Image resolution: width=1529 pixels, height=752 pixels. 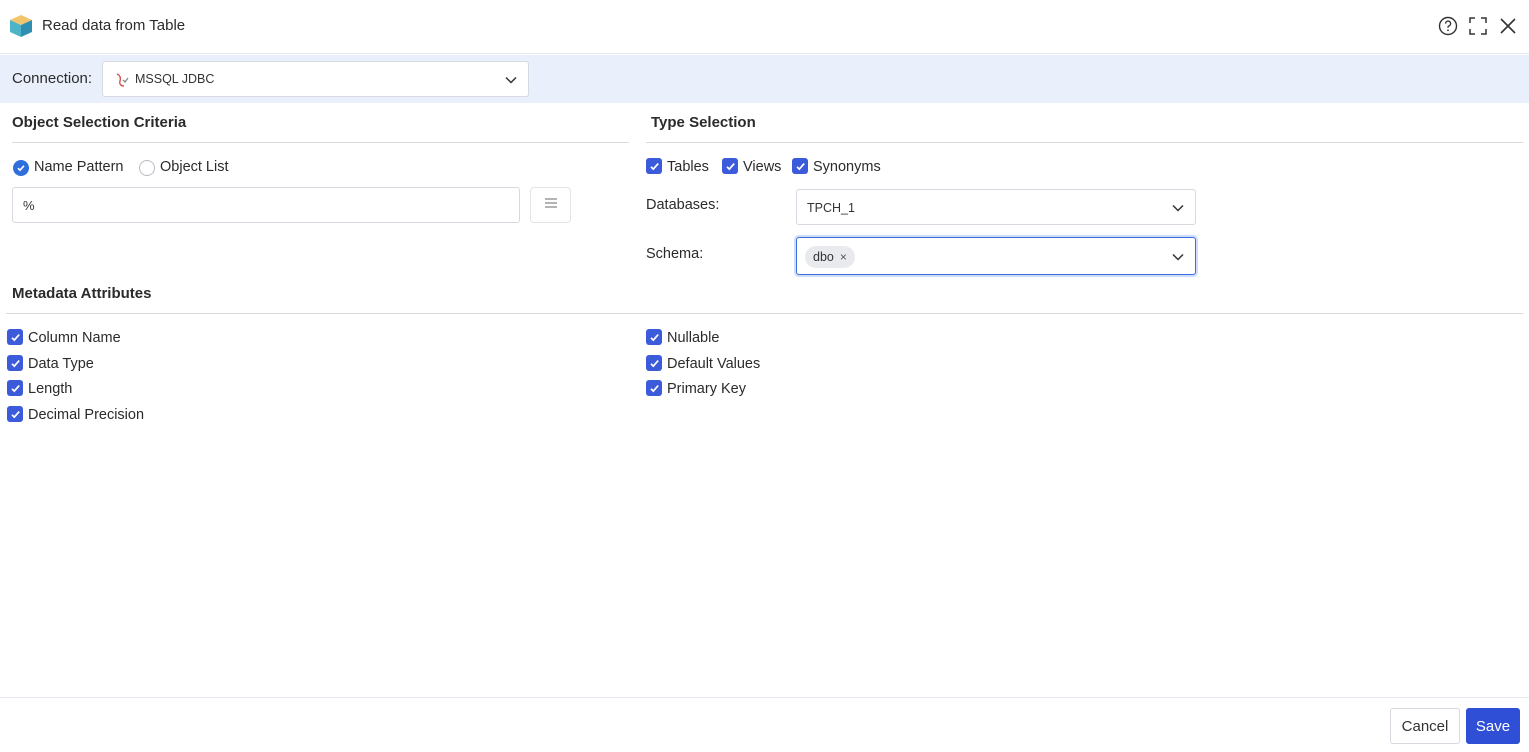 What do you see at coordinates (1493, 726) in the screenshot?
I see `save-button: Save` at bounding box center [1493, 726].